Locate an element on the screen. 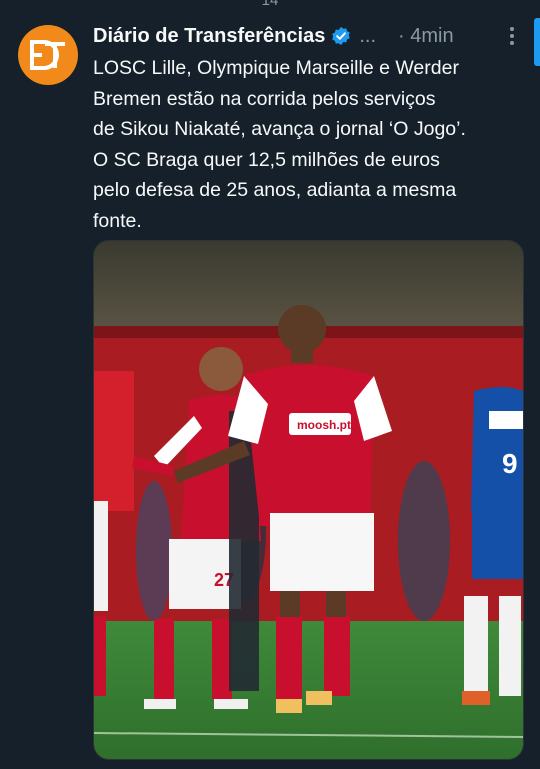  sponsor-name: moosh.pt is located at coordinates (324, 425).